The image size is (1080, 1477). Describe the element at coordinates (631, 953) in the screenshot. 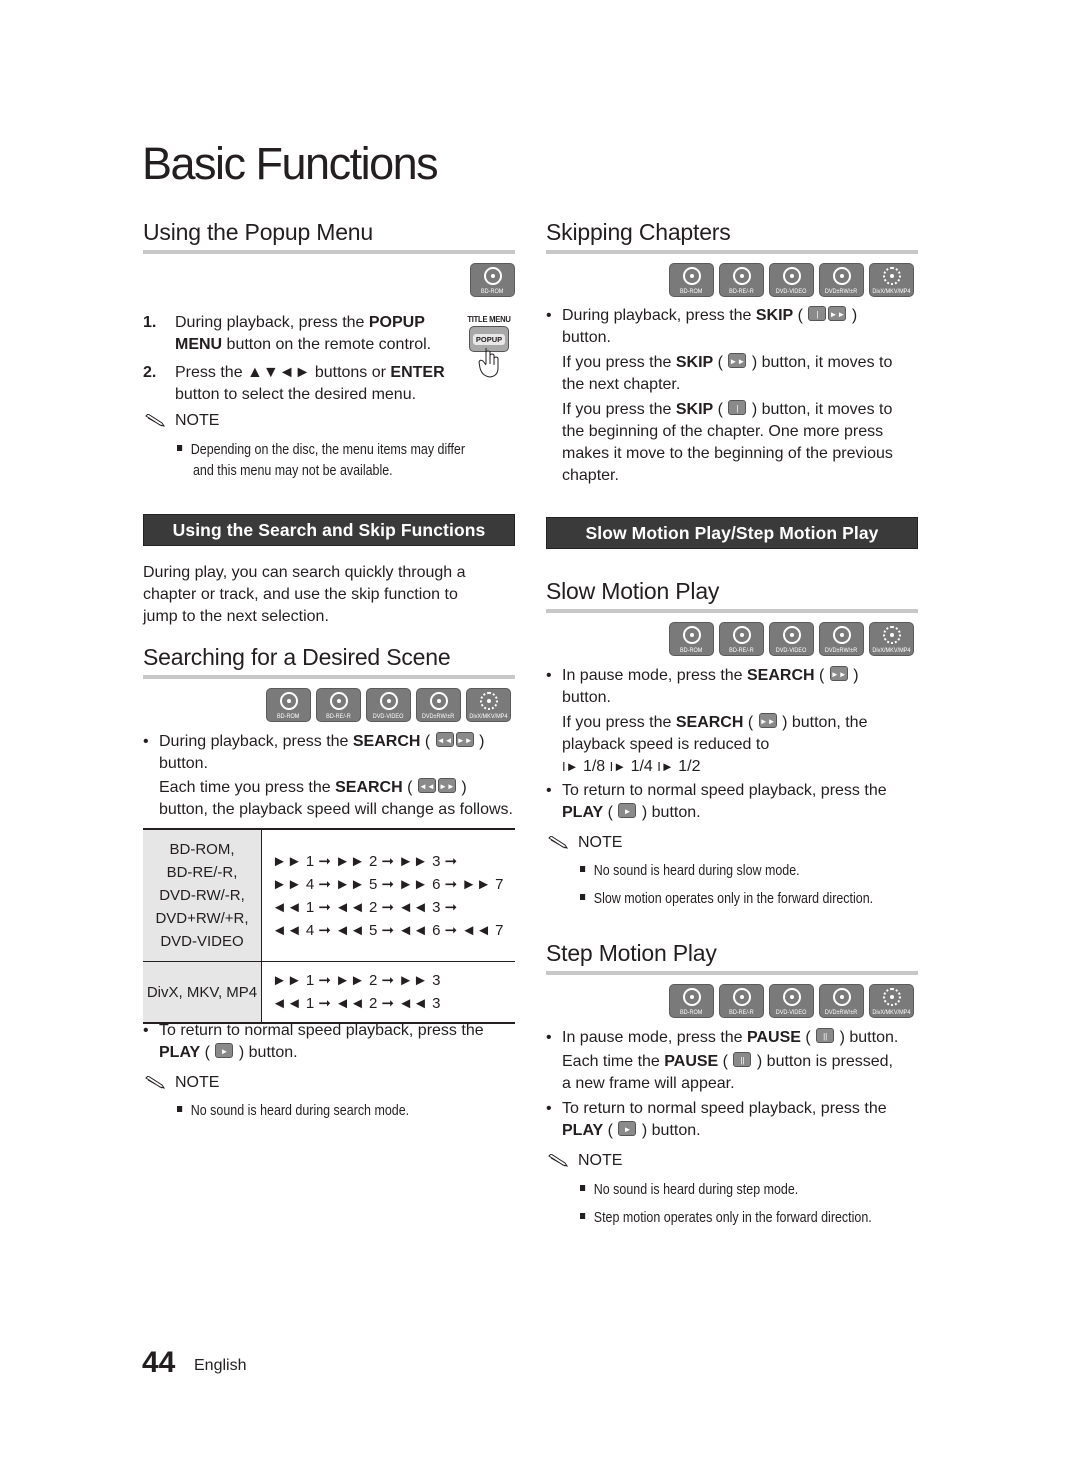

I see `step-motion-heading: Step Motion Play` at that location.